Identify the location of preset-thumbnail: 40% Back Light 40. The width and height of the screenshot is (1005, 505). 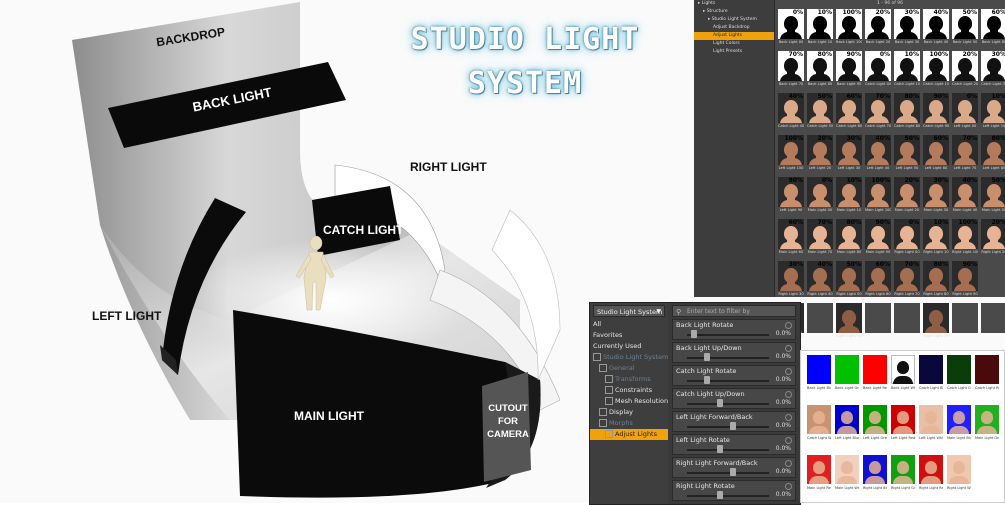
(936, 28).